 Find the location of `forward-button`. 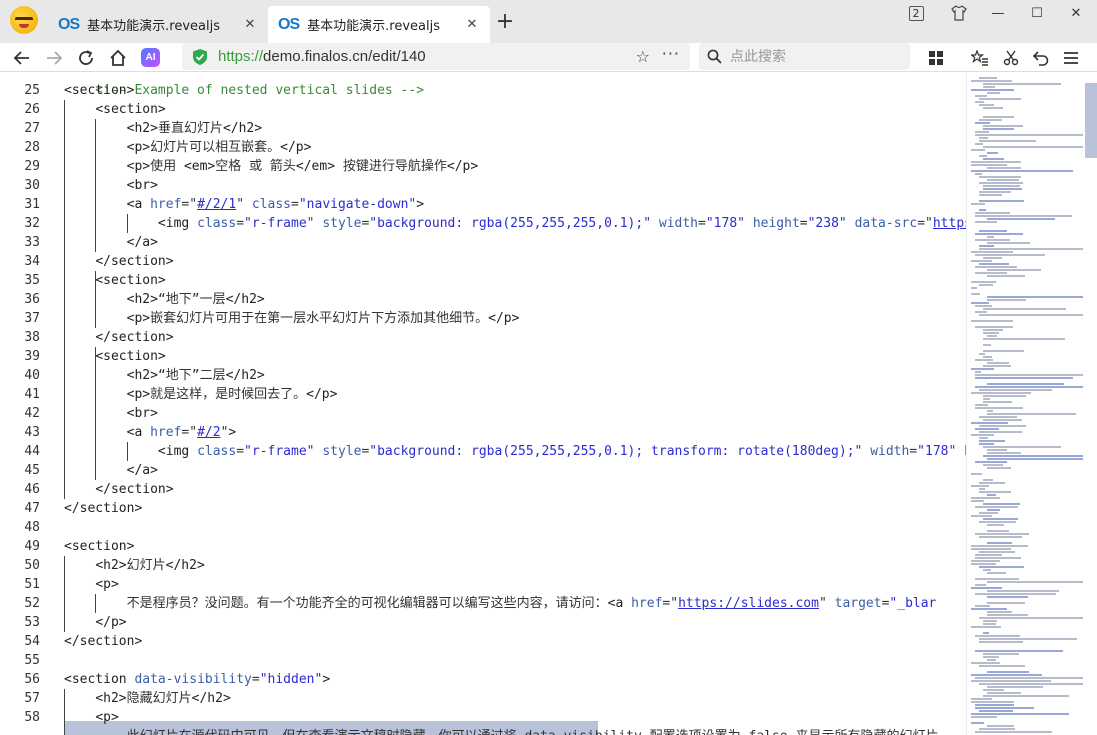

forward-button is located at coordinates (54, 58).